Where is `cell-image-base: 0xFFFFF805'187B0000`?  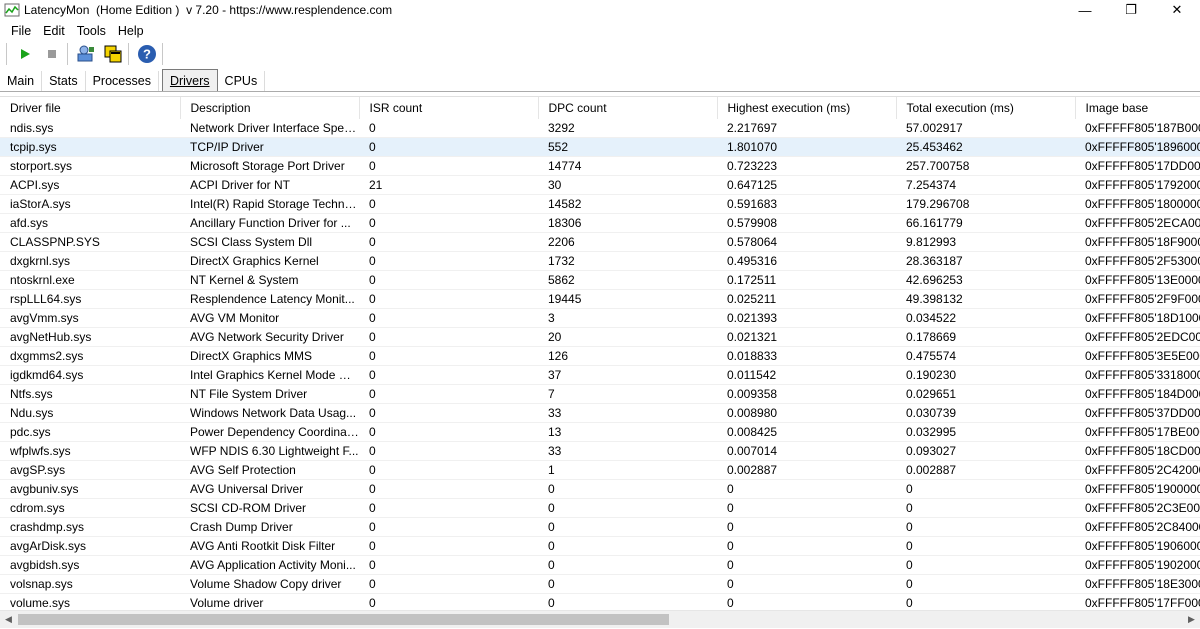
cell-image-base: 0xFFFFF805'187B0000 is located at coordinates (1137, 128).